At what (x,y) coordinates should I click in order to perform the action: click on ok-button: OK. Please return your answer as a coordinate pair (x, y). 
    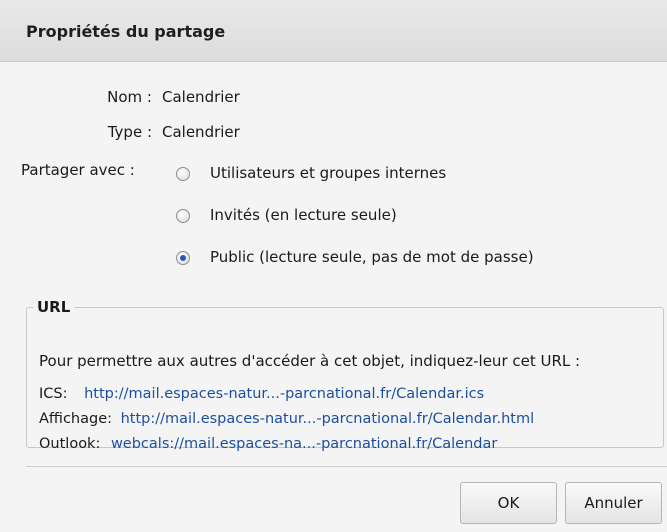
    Looking at the image, I should click on (508, 503).